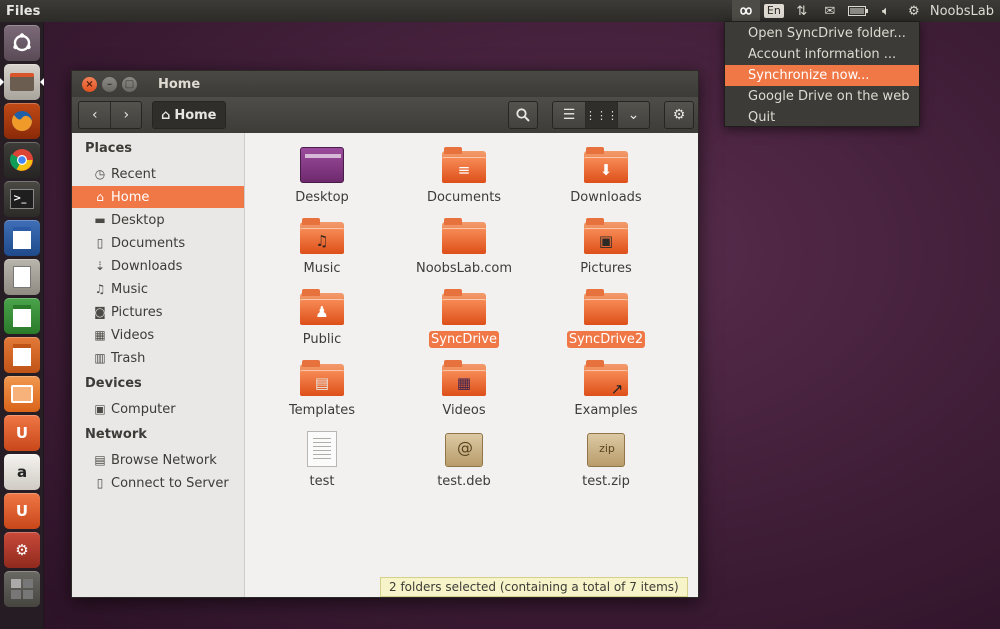 The width and height of the screenshot is (1000, 629). Describe the element at coordinates (22, 199) in the screenshot. I see `terminal-icon: >_` at that location.